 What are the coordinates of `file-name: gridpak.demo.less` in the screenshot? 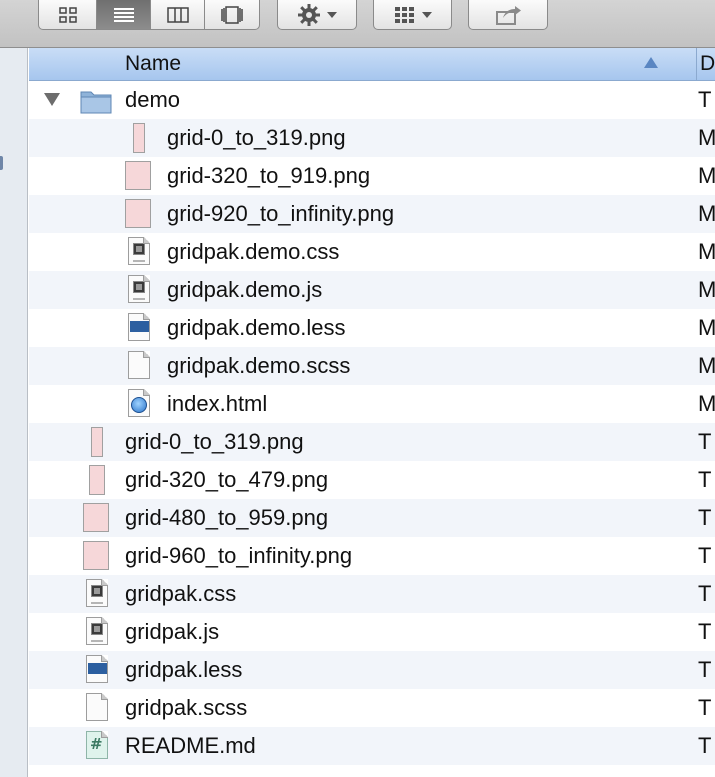 It's located at (256, 327).